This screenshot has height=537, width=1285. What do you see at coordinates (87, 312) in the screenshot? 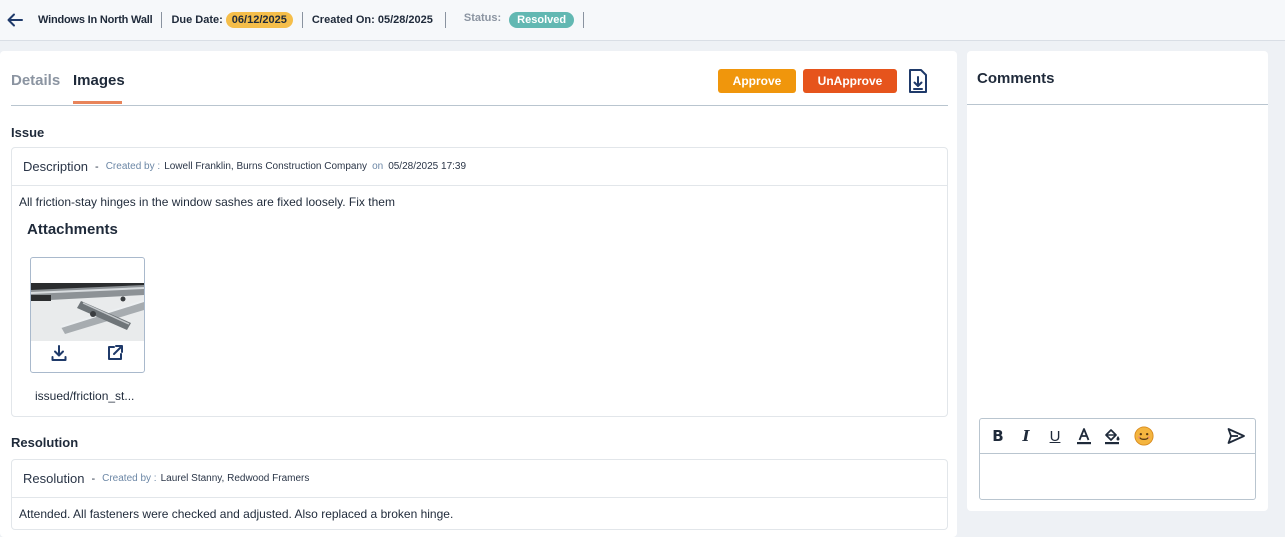
I see `hinge-photo` at bounding box center [87, 312].